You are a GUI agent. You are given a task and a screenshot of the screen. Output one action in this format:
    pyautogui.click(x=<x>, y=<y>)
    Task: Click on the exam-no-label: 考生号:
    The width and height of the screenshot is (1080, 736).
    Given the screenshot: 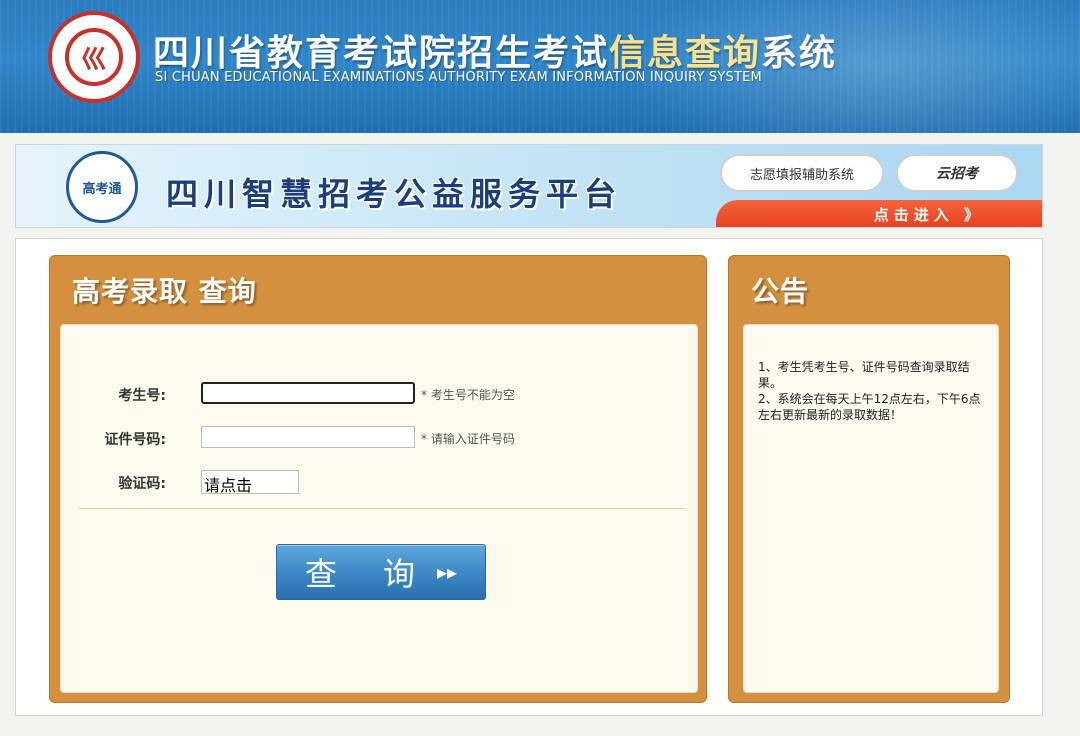 What is the action you would take?
    pyautogui.click(x=142, y=396)
    